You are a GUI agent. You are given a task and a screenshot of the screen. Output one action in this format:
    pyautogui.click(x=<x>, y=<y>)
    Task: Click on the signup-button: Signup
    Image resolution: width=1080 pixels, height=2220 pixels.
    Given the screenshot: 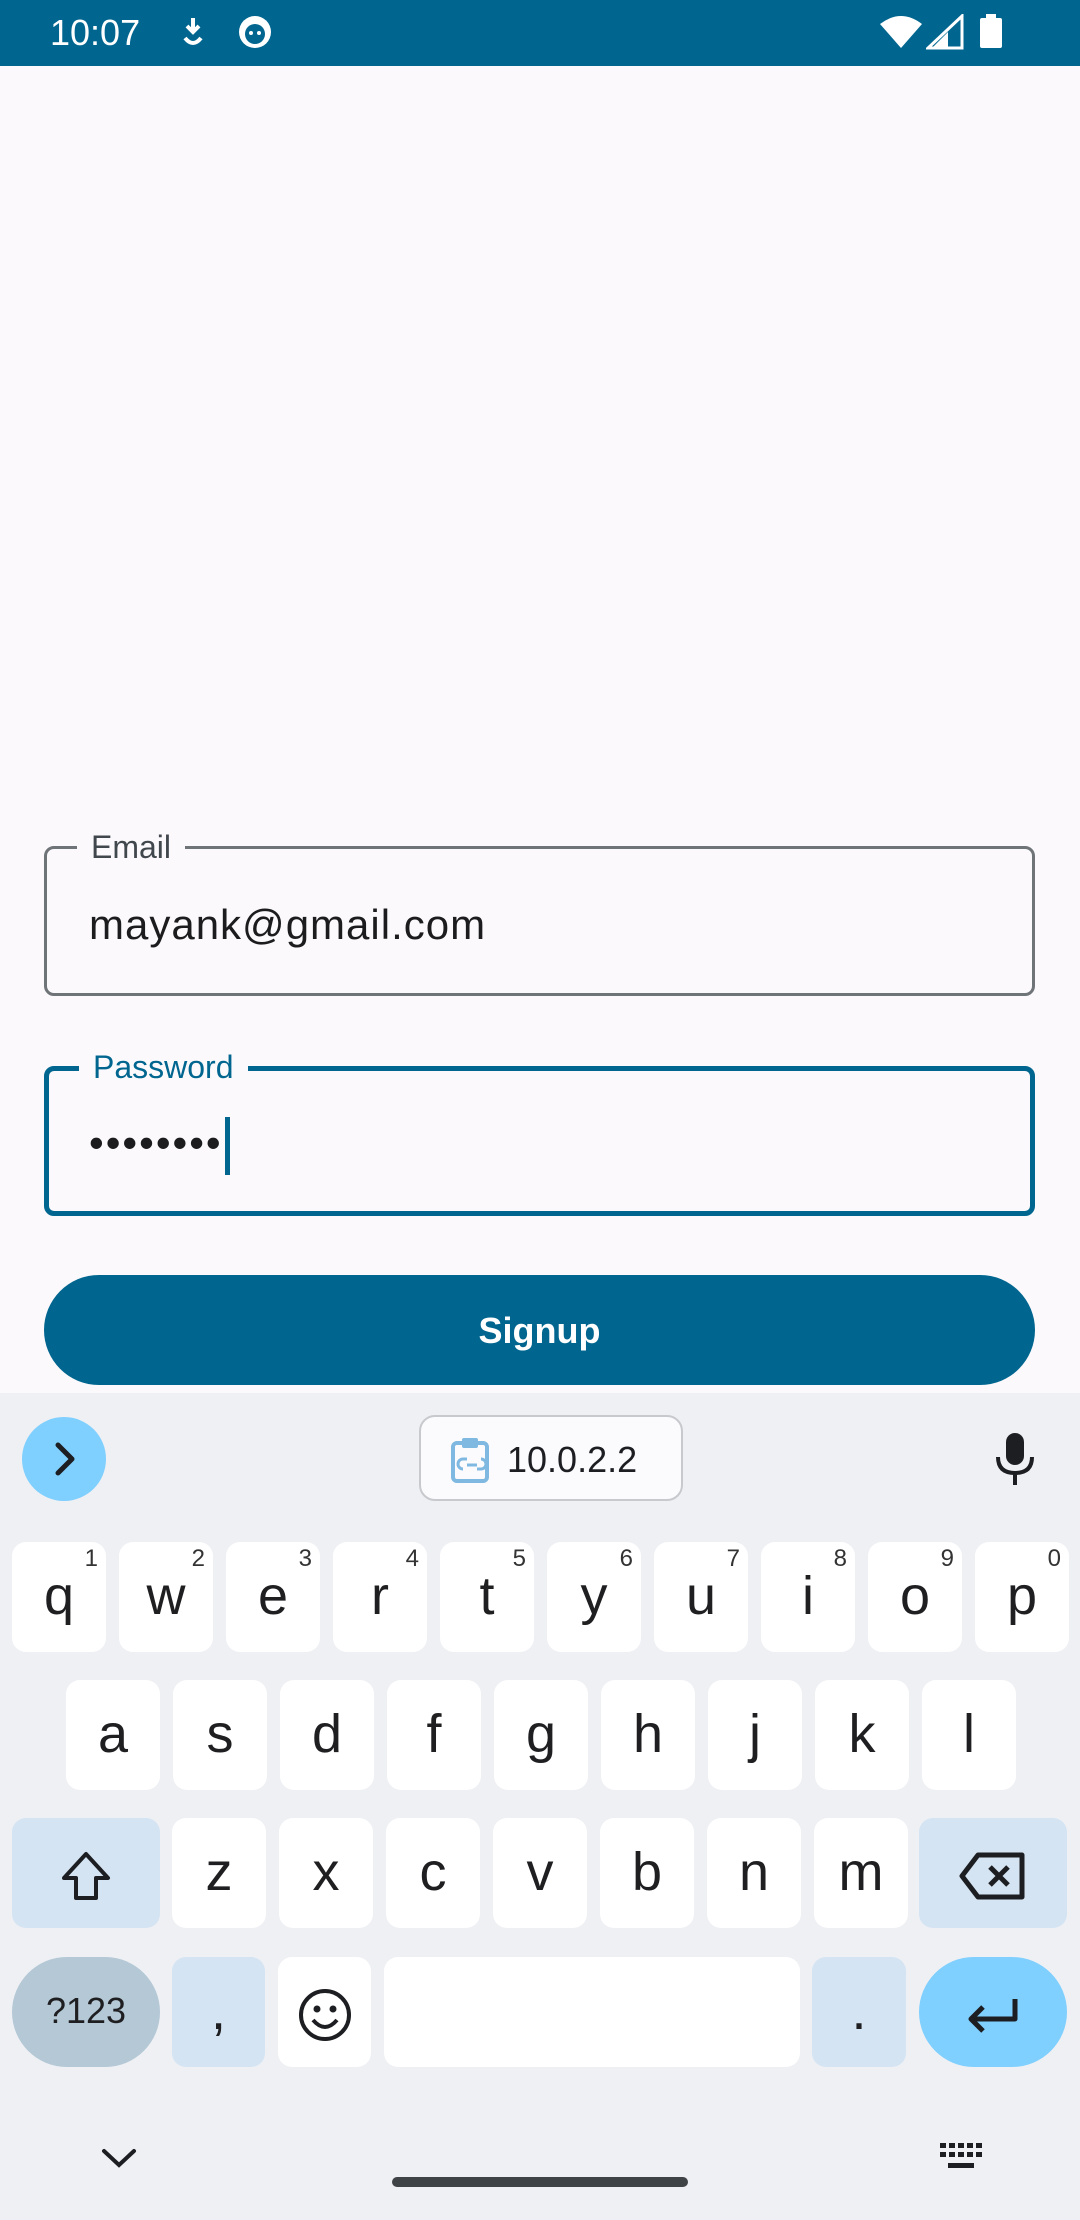 What is the action you would take?
    pyautogui.click(x=539, y=1330)
    